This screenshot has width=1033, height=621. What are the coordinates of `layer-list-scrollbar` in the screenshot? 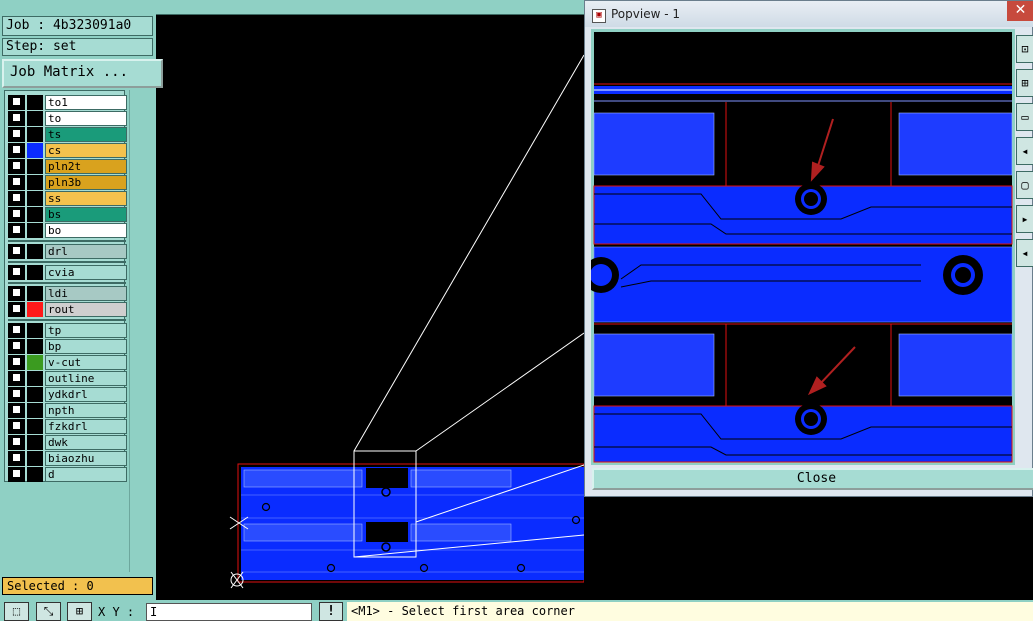 It's located at (142, 331).